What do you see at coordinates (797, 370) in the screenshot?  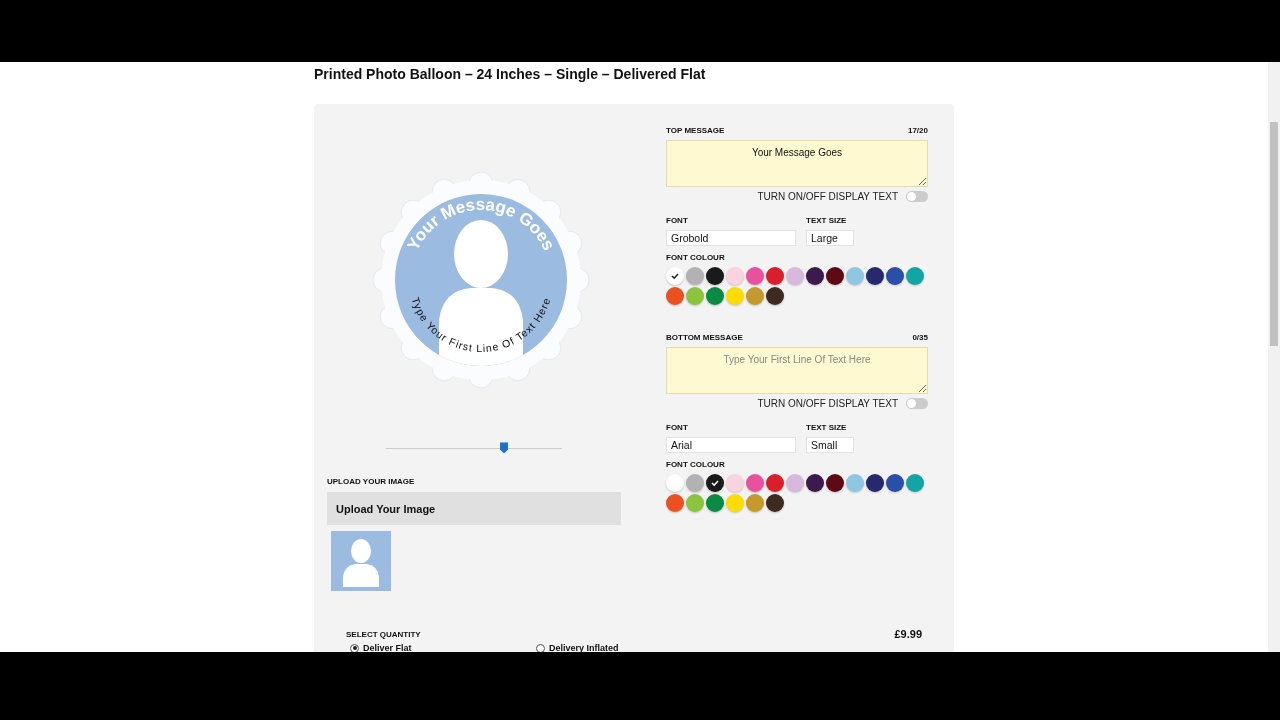 I see `message-input: Type Your First Line Of Text Here` at bounding box center [797, 370].